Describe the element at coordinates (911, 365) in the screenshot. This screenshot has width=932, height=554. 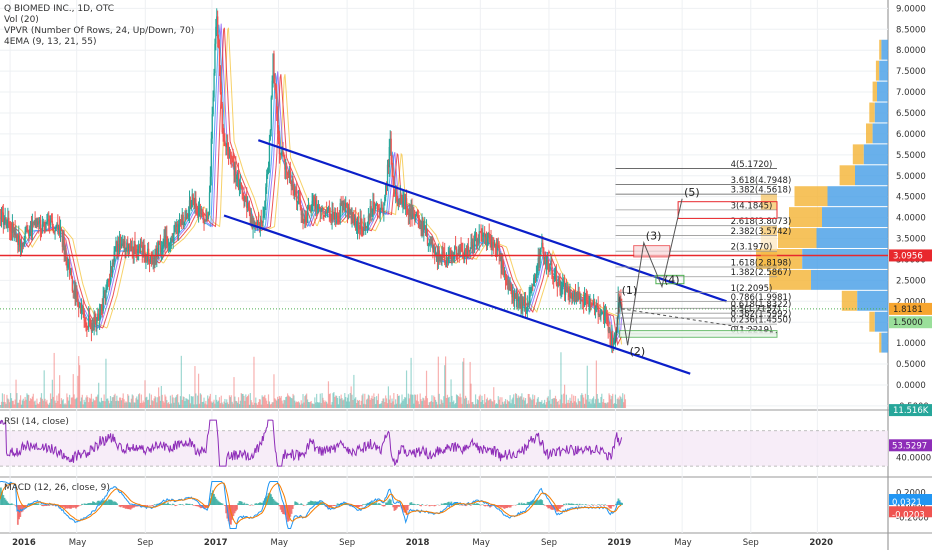
I see `price-axis-tick: 0.5000` at that location.